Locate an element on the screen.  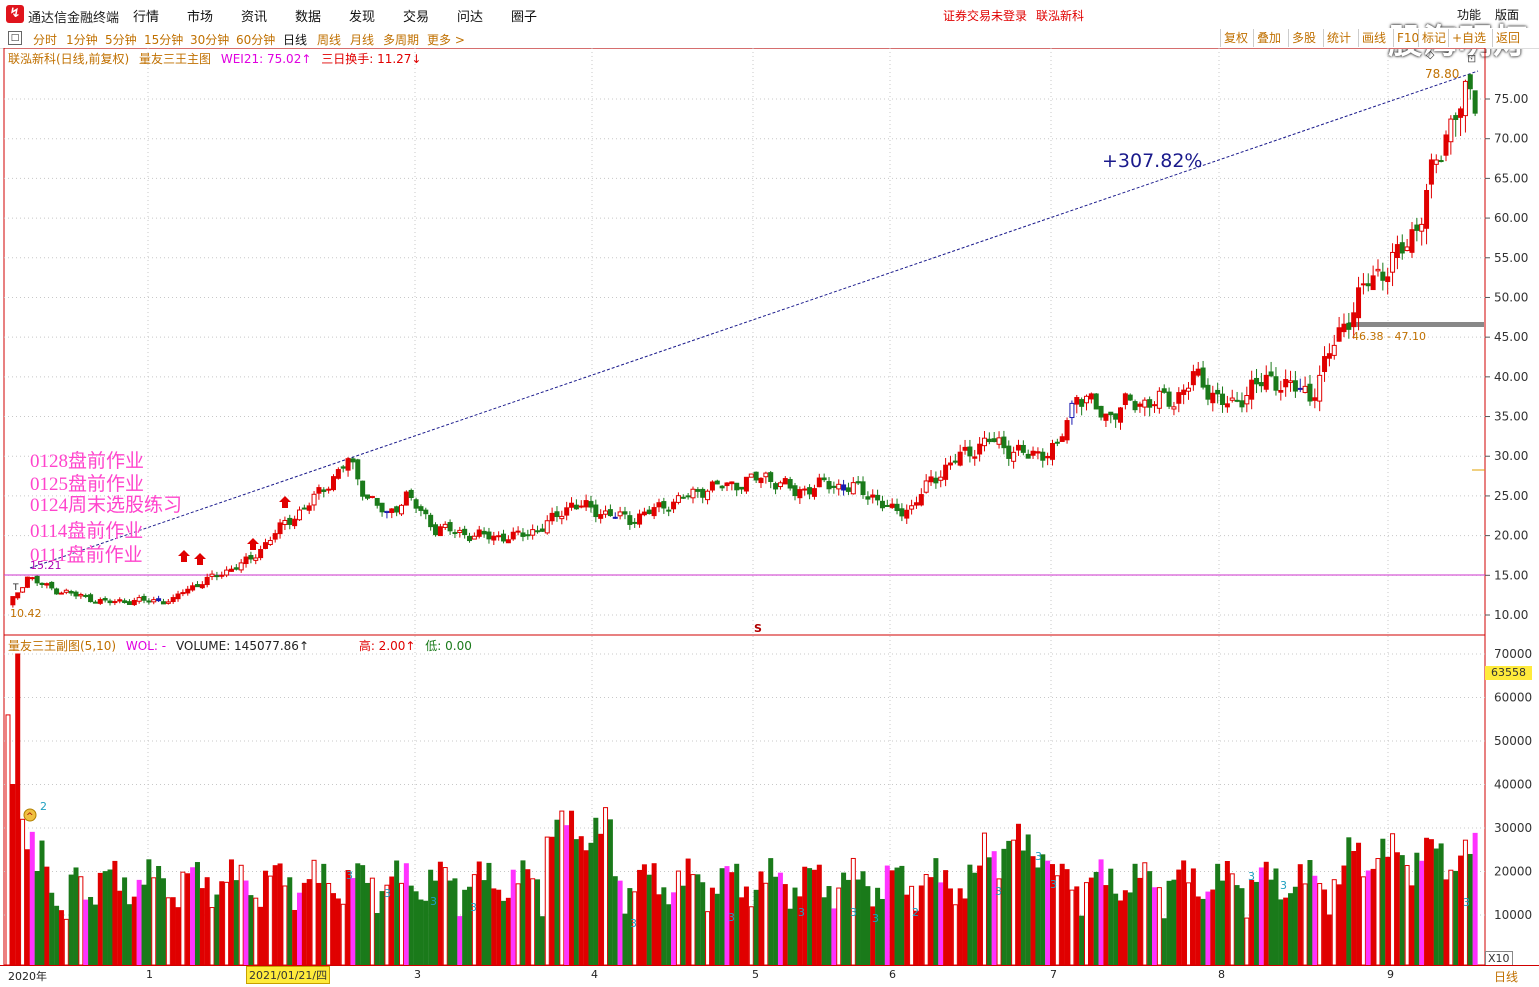
main-indicator-name: 量友三王主图 is located at coordinates (175, 59).